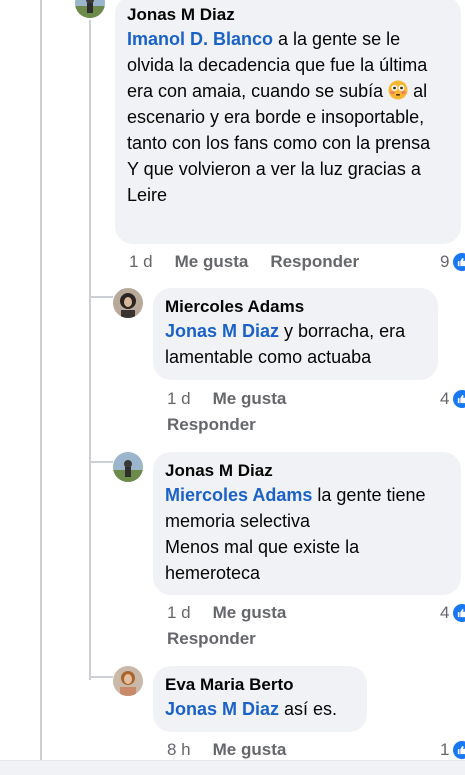 The width and height of the screenshot is (465, 775). Describe the element at coordinates (308, 709) in the screenshot. I see `comment-text-part: así es.` at that location.